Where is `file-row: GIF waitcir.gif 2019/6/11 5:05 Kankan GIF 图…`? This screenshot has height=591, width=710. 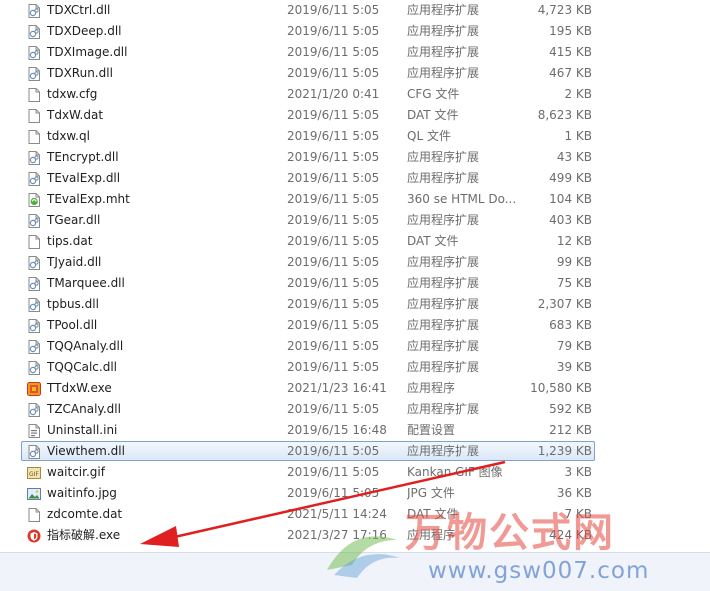
file-row: GIF waitcir.gif 2019/6/11 5:05 Kankan GIF 图… is located at coordinates (355, 472).